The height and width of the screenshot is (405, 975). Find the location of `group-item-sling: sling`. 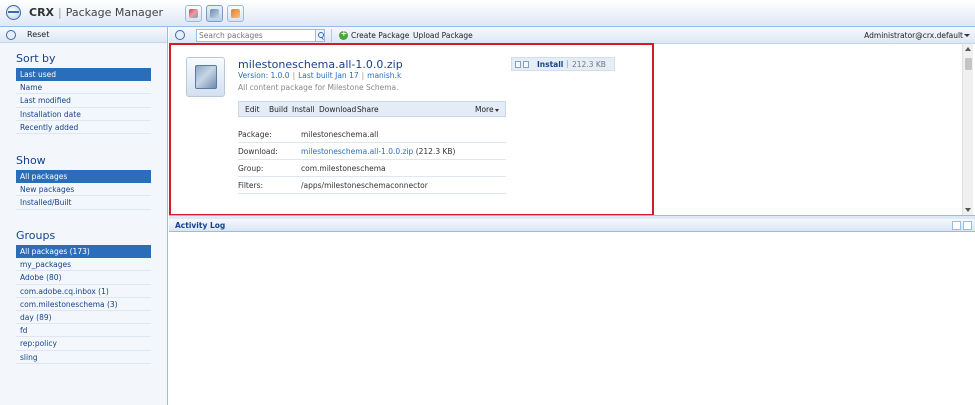

group-item-sling: sling is located at coordinates (83, 357).